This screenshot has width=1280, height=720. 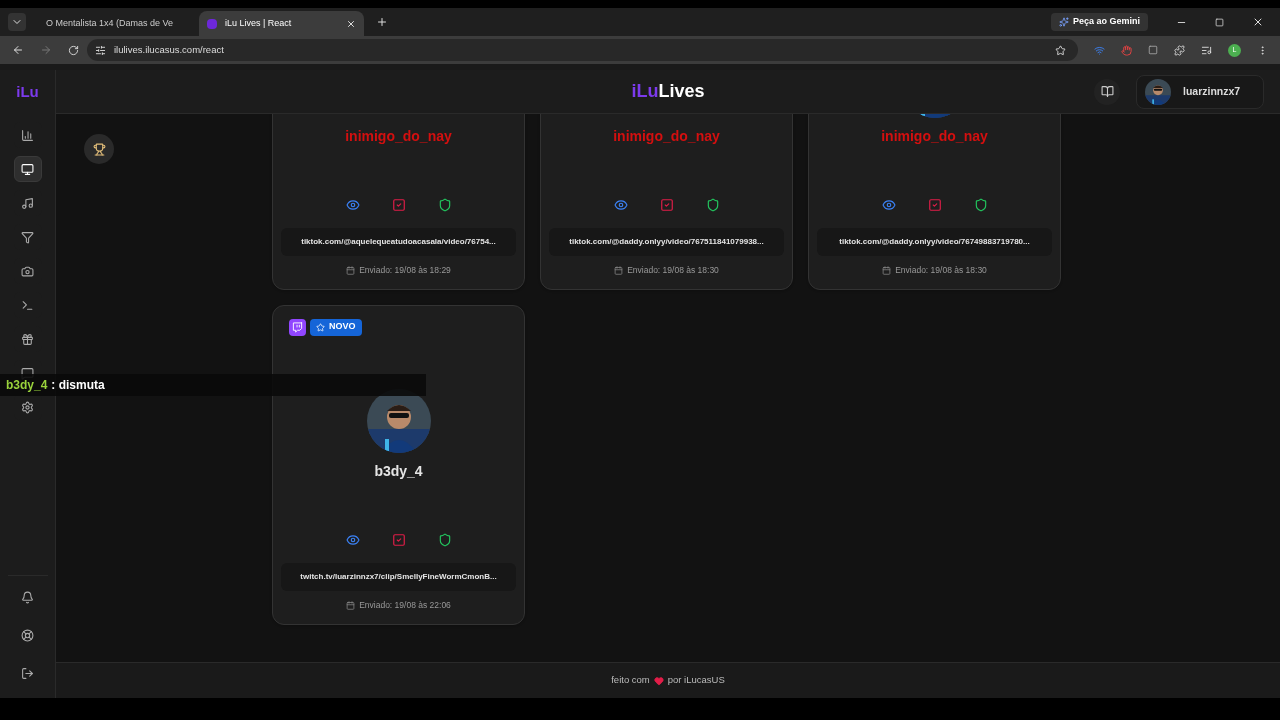 I want to click on user-name: b3dy_4, so click(x=398, y=471).